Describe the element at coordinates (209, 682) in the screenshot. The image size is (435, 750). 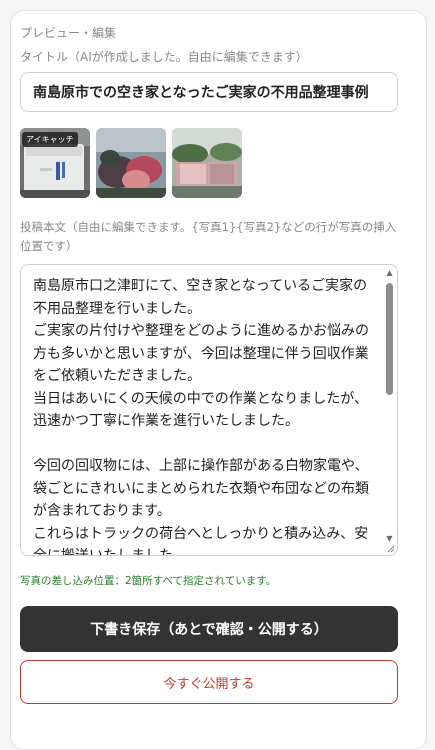
I see `publish-now-button: 今すぐ公開する` at that location.